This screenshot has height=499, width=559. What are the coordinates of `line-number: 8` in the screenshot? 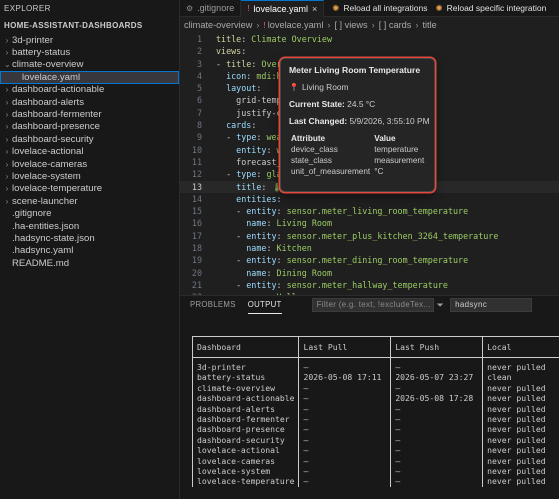 It's located at (199, 125).